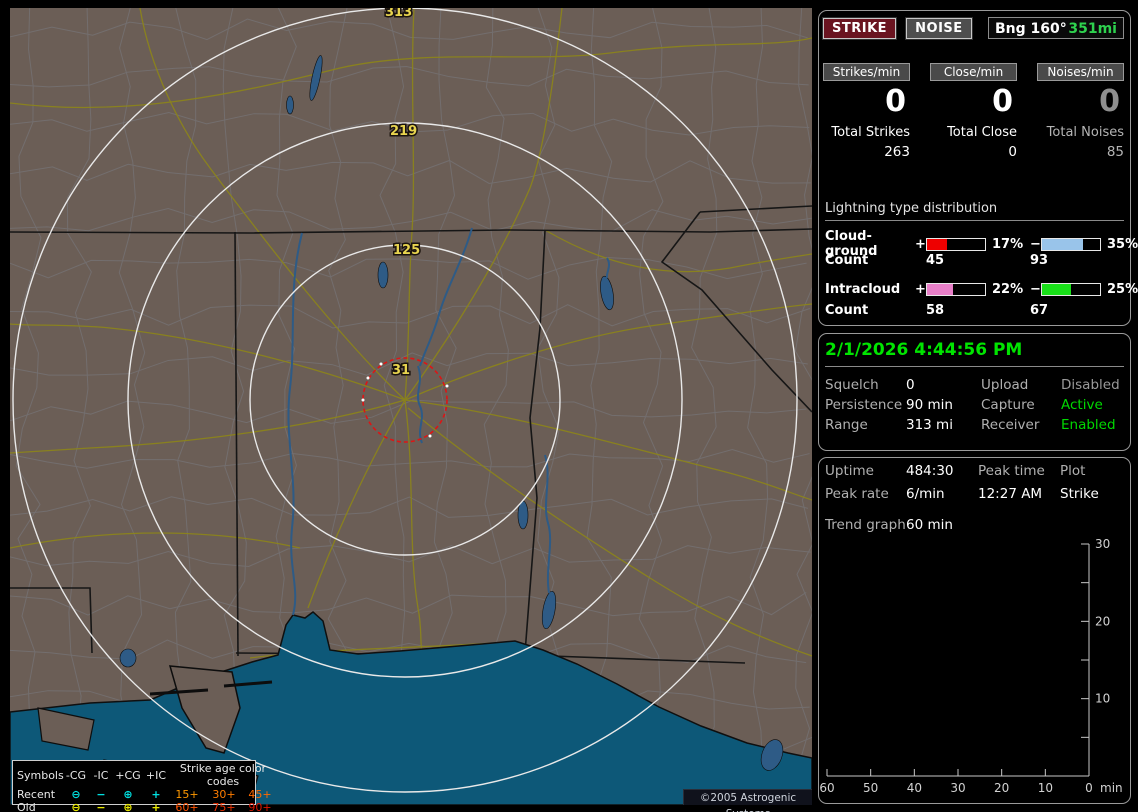 This screenshot has height=812, width=1138. What do you see at coordinates (398, 14) in the screenshot?
I see `ring-label-313: 313` at bounding box center [398, 14].